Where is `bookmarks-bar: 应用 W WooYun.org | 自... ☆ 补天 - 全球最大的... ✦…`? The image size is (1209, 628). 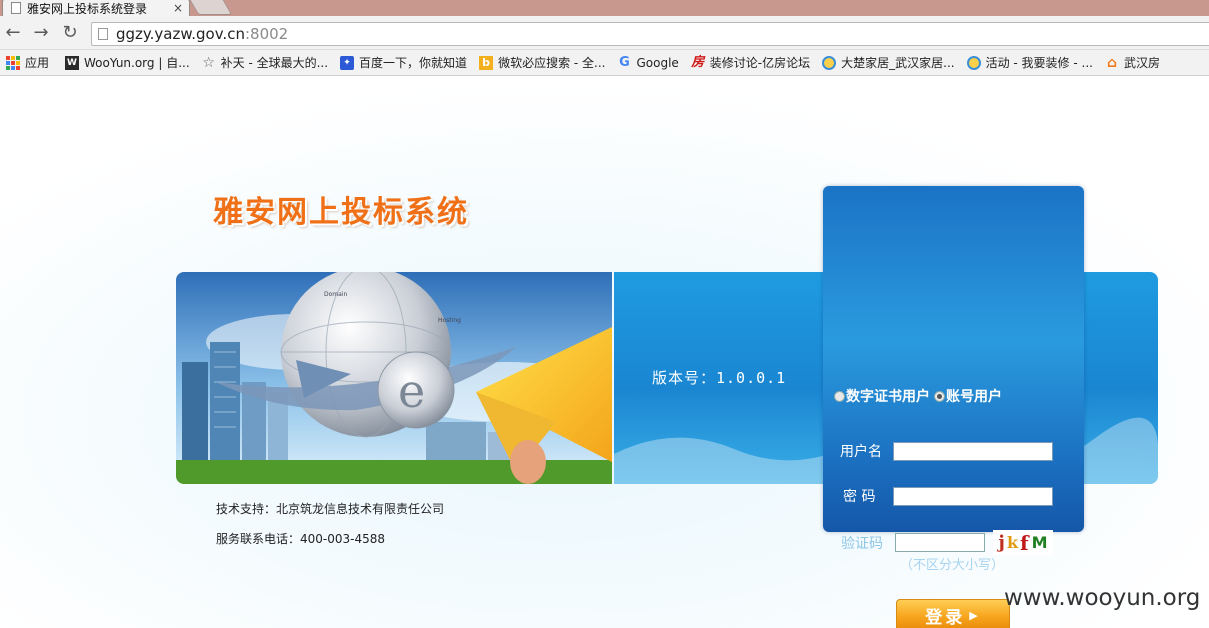
bookmarks-bar: 应用 W WooYun.org | 自... ☆ 补天 - 全球最大的... ✦… is located at coordinates (604, 63).